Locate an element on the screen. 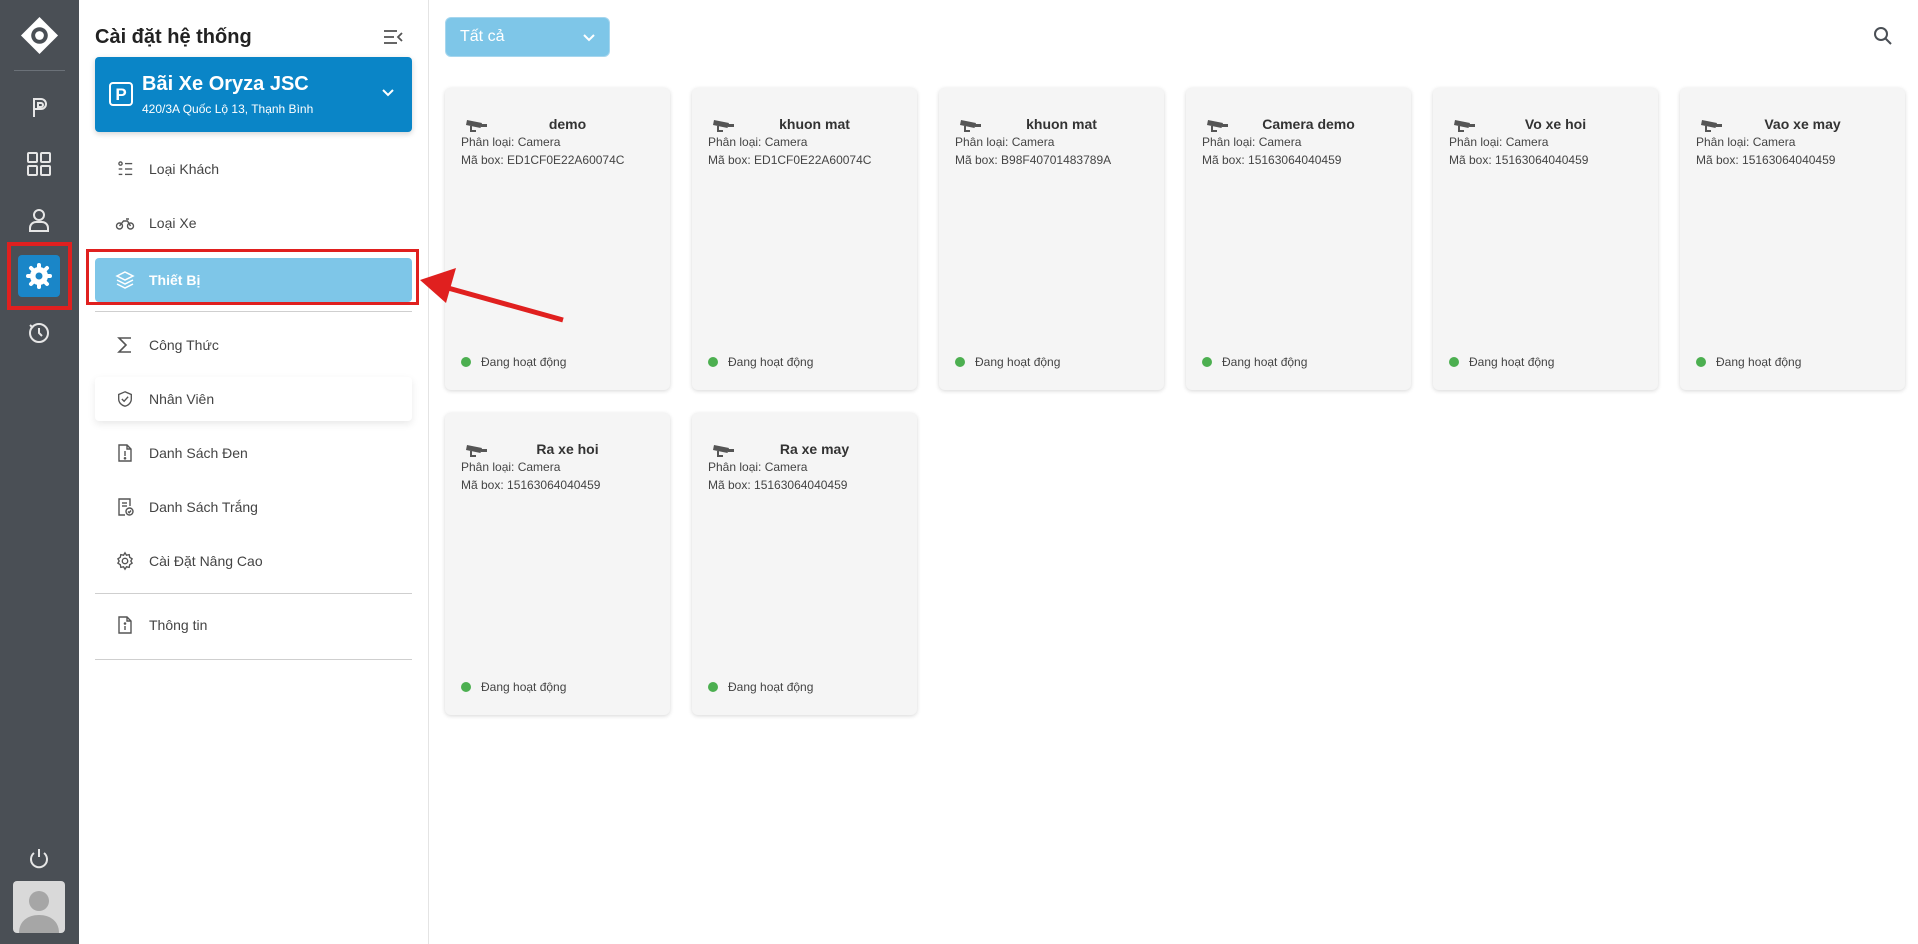 Image resolution: width=1918 pixels, height=944 pixels. site-address: 420/3A Quốc Lộ 13, Thạnh Bình is located at coordinates (228, 109).